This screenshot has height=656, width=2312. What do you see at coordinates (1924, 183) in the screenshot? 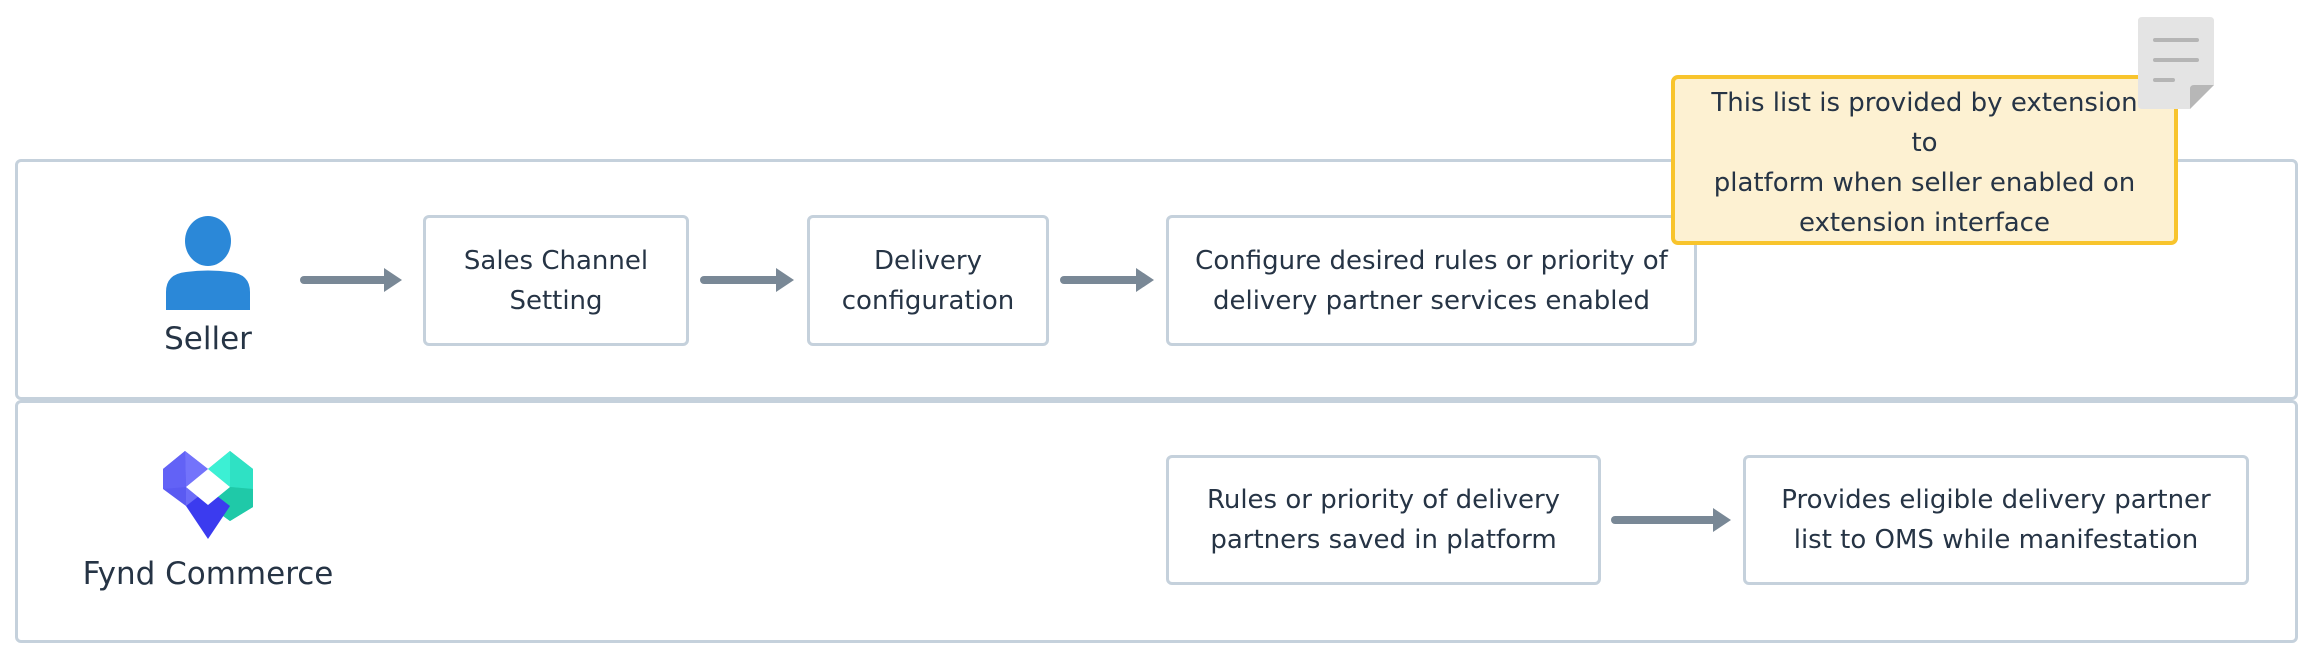
I see `note-text-line: platform when seller enabled on` at bounding box center [1924, 183].